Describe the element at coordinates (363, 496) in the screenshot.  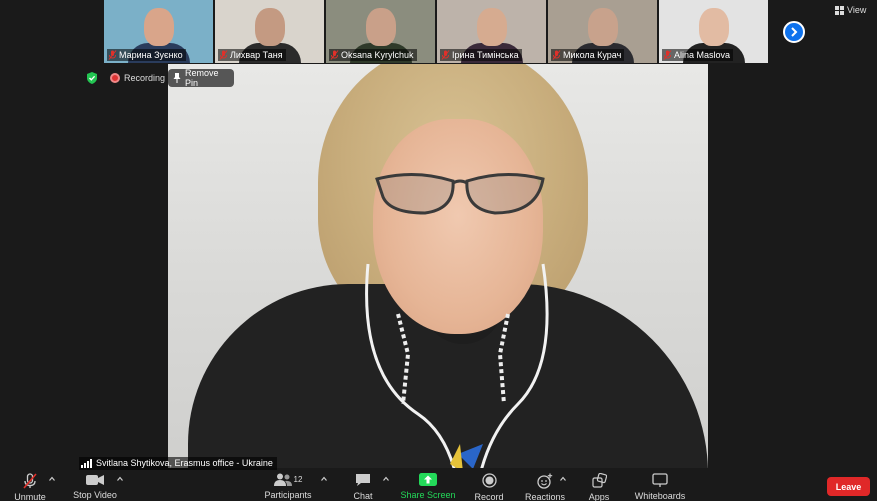
I see `chat-label: Chat` at that location.